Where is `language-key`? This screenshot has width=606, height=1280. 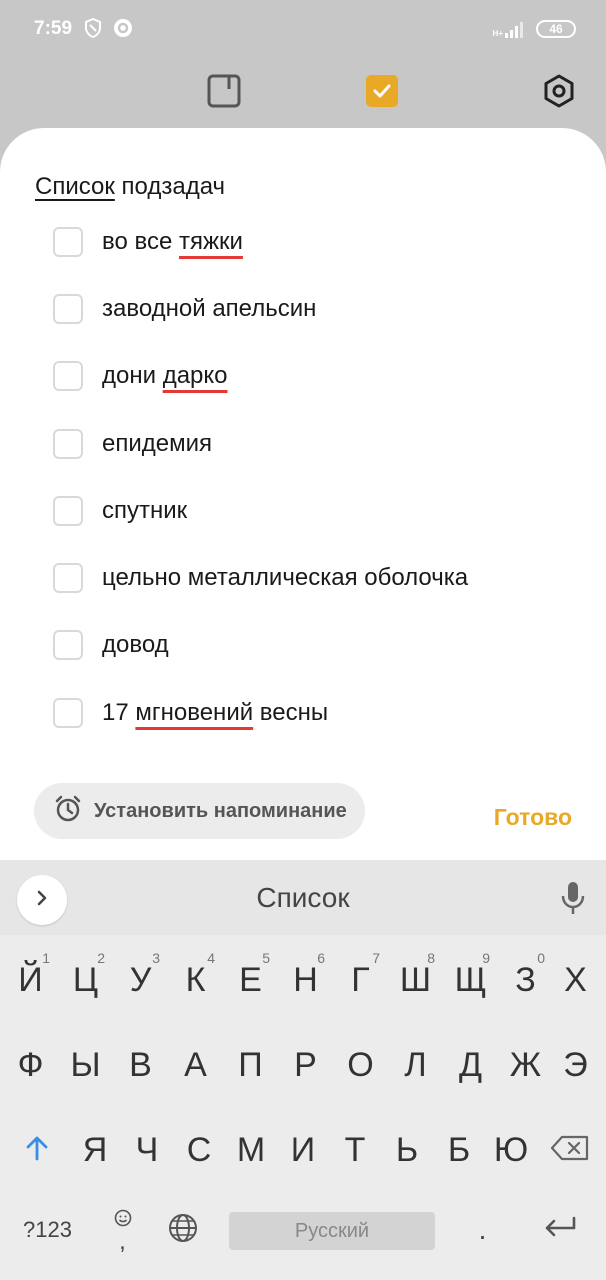
language-key is located at coordinates (182, 1230).